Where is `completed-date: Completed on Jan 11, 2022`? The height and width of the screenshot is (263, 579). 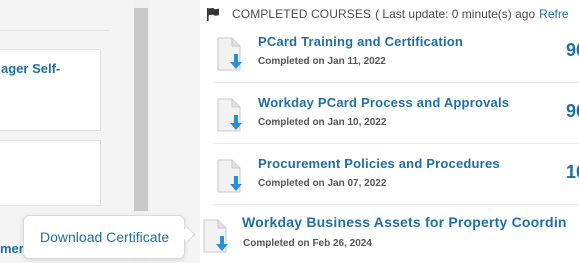
completed-date: Completed on Jan 11, 2022 is located at coordinates (322, 61).